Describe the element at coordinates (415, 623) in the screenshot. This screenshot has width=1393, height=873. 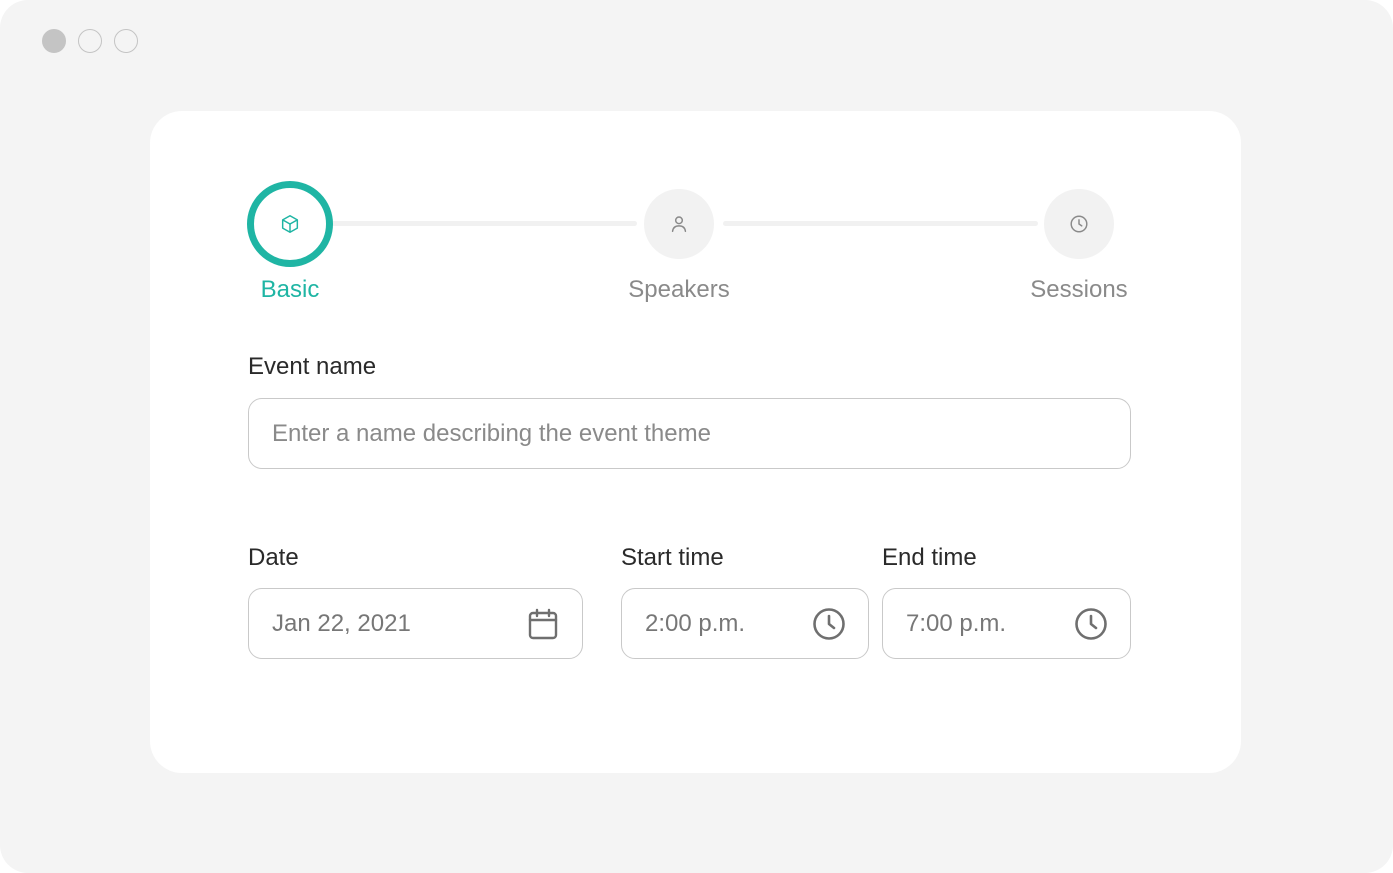
I see `date-field: Jan 22, 2021` at that location.